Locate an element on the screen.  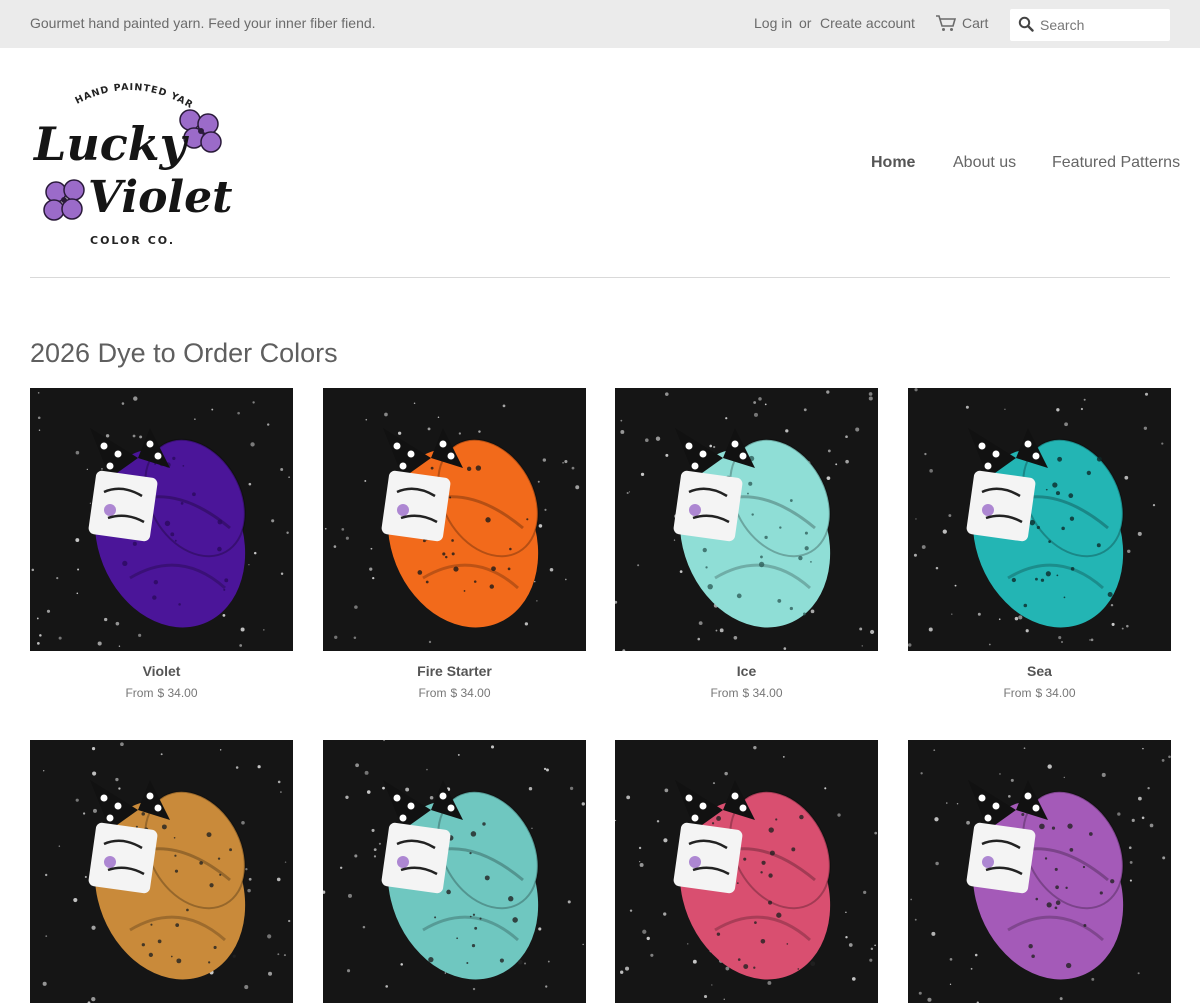
login-link: Log in is located at coordinates (773, 23).